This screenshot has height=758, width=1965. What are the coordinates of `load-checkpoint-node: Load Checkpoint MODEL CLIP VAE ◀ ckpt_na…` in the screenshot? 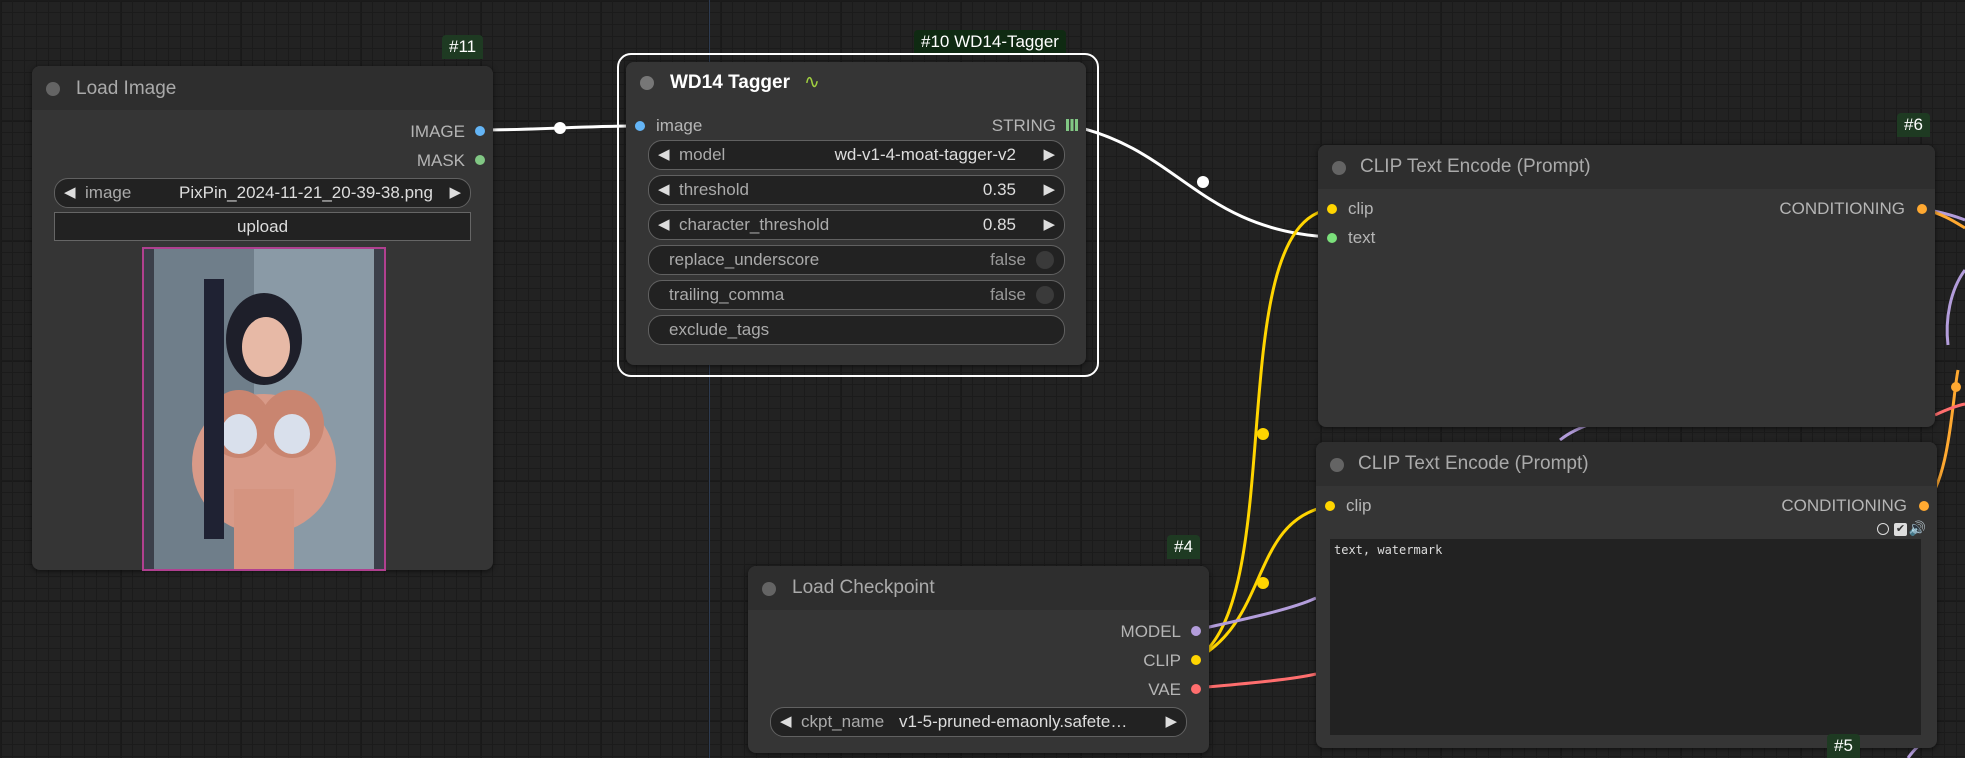 It's located at (978, 659).